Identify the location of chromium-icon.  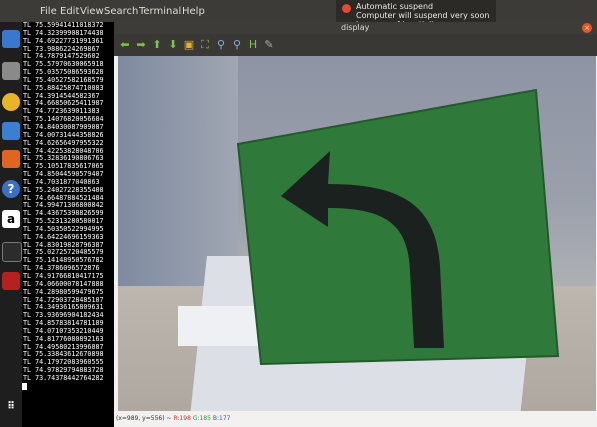
(11, 39).